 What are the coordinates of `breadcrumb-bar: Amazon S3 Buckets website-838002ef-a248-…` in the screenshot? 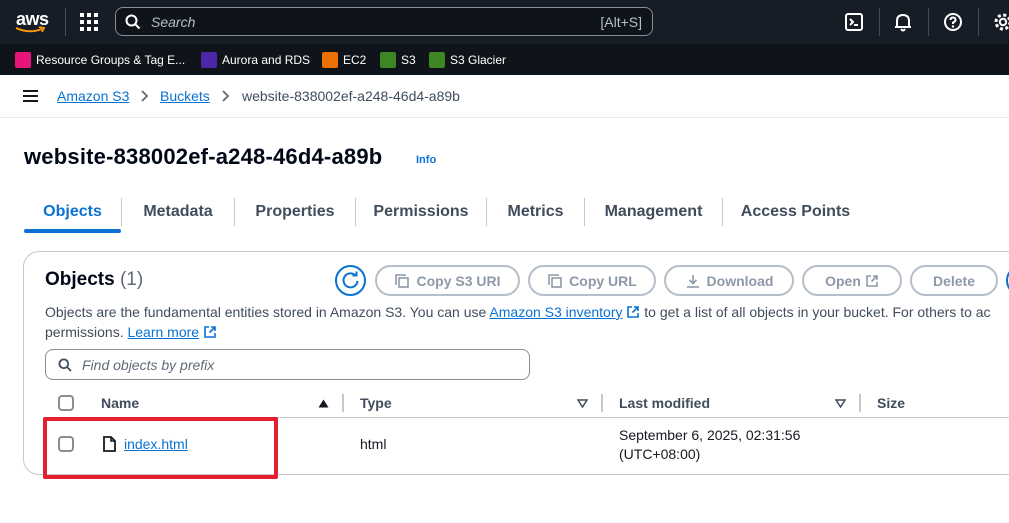 It's located at (504, 96).